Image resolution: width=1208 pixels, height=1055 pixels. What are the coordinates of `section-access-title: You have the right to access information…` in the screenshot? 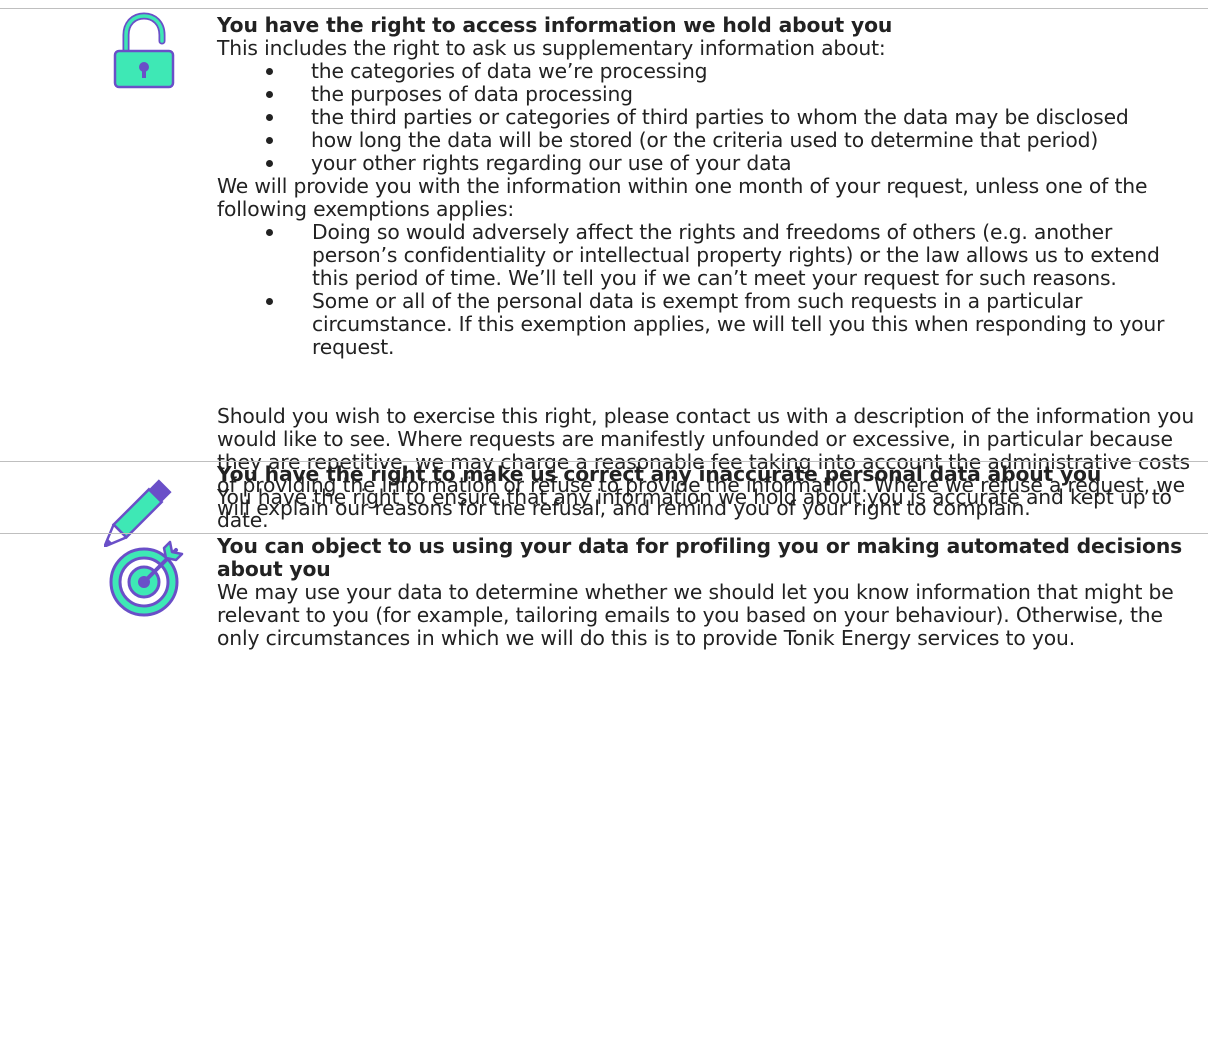 It's located at (555, 25).